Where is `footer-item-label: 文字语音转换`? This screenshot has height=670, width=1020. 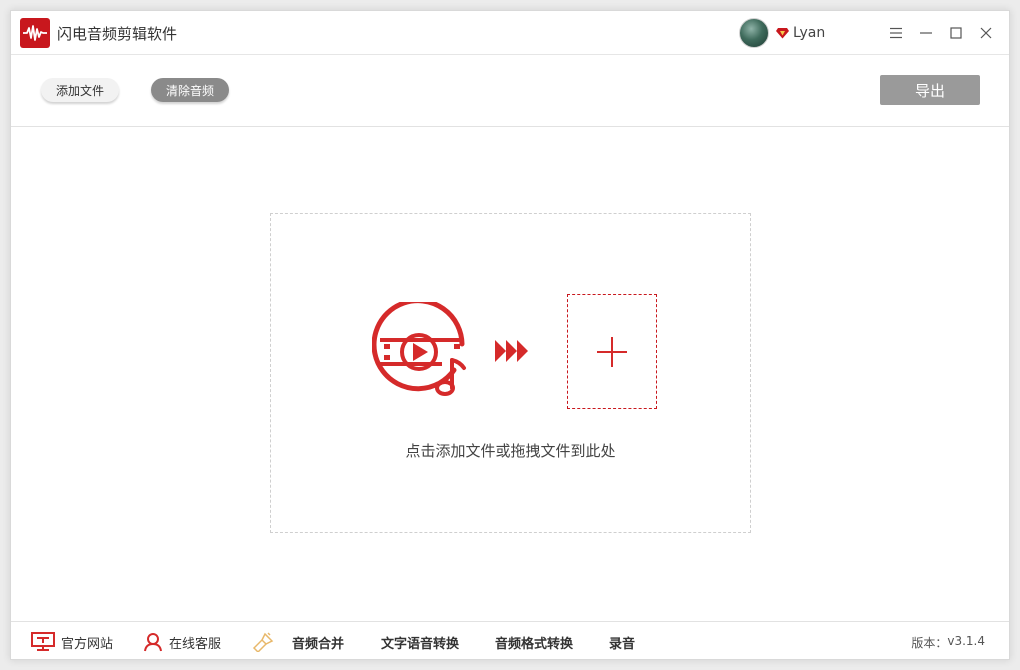
footer-item-label: 文字语音转换 is located at coordinates (420, 644).